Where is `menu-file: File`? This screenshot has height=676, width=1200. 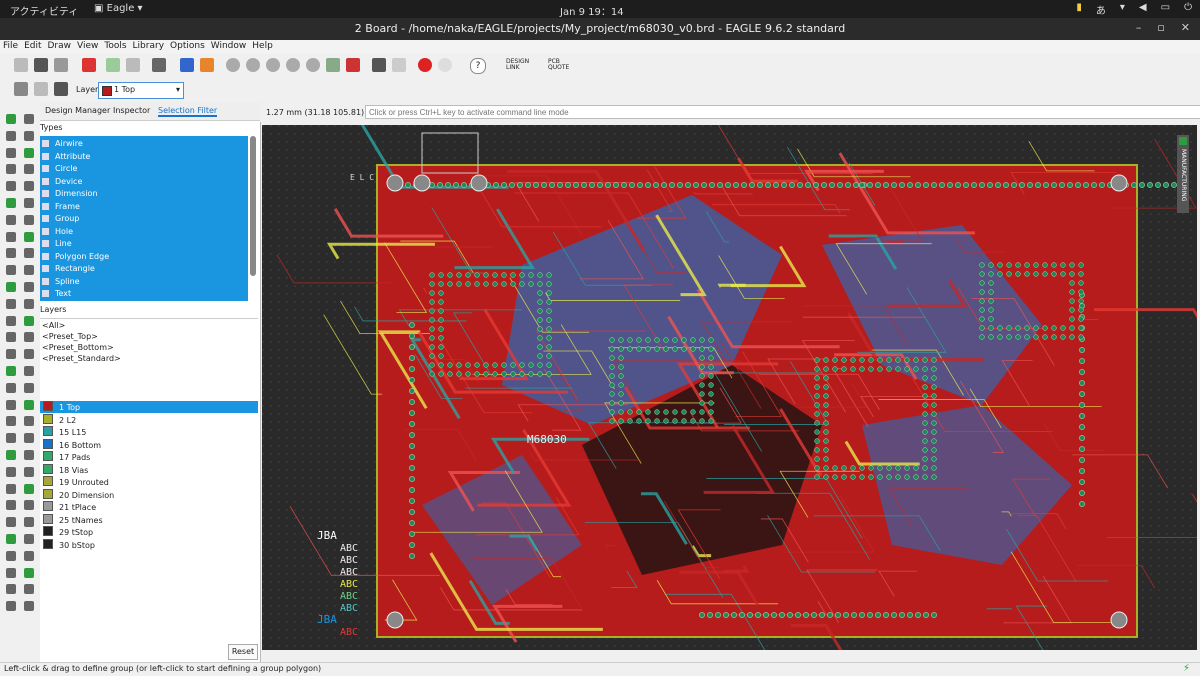 menu-file: File is located at coordinates (10, 47).